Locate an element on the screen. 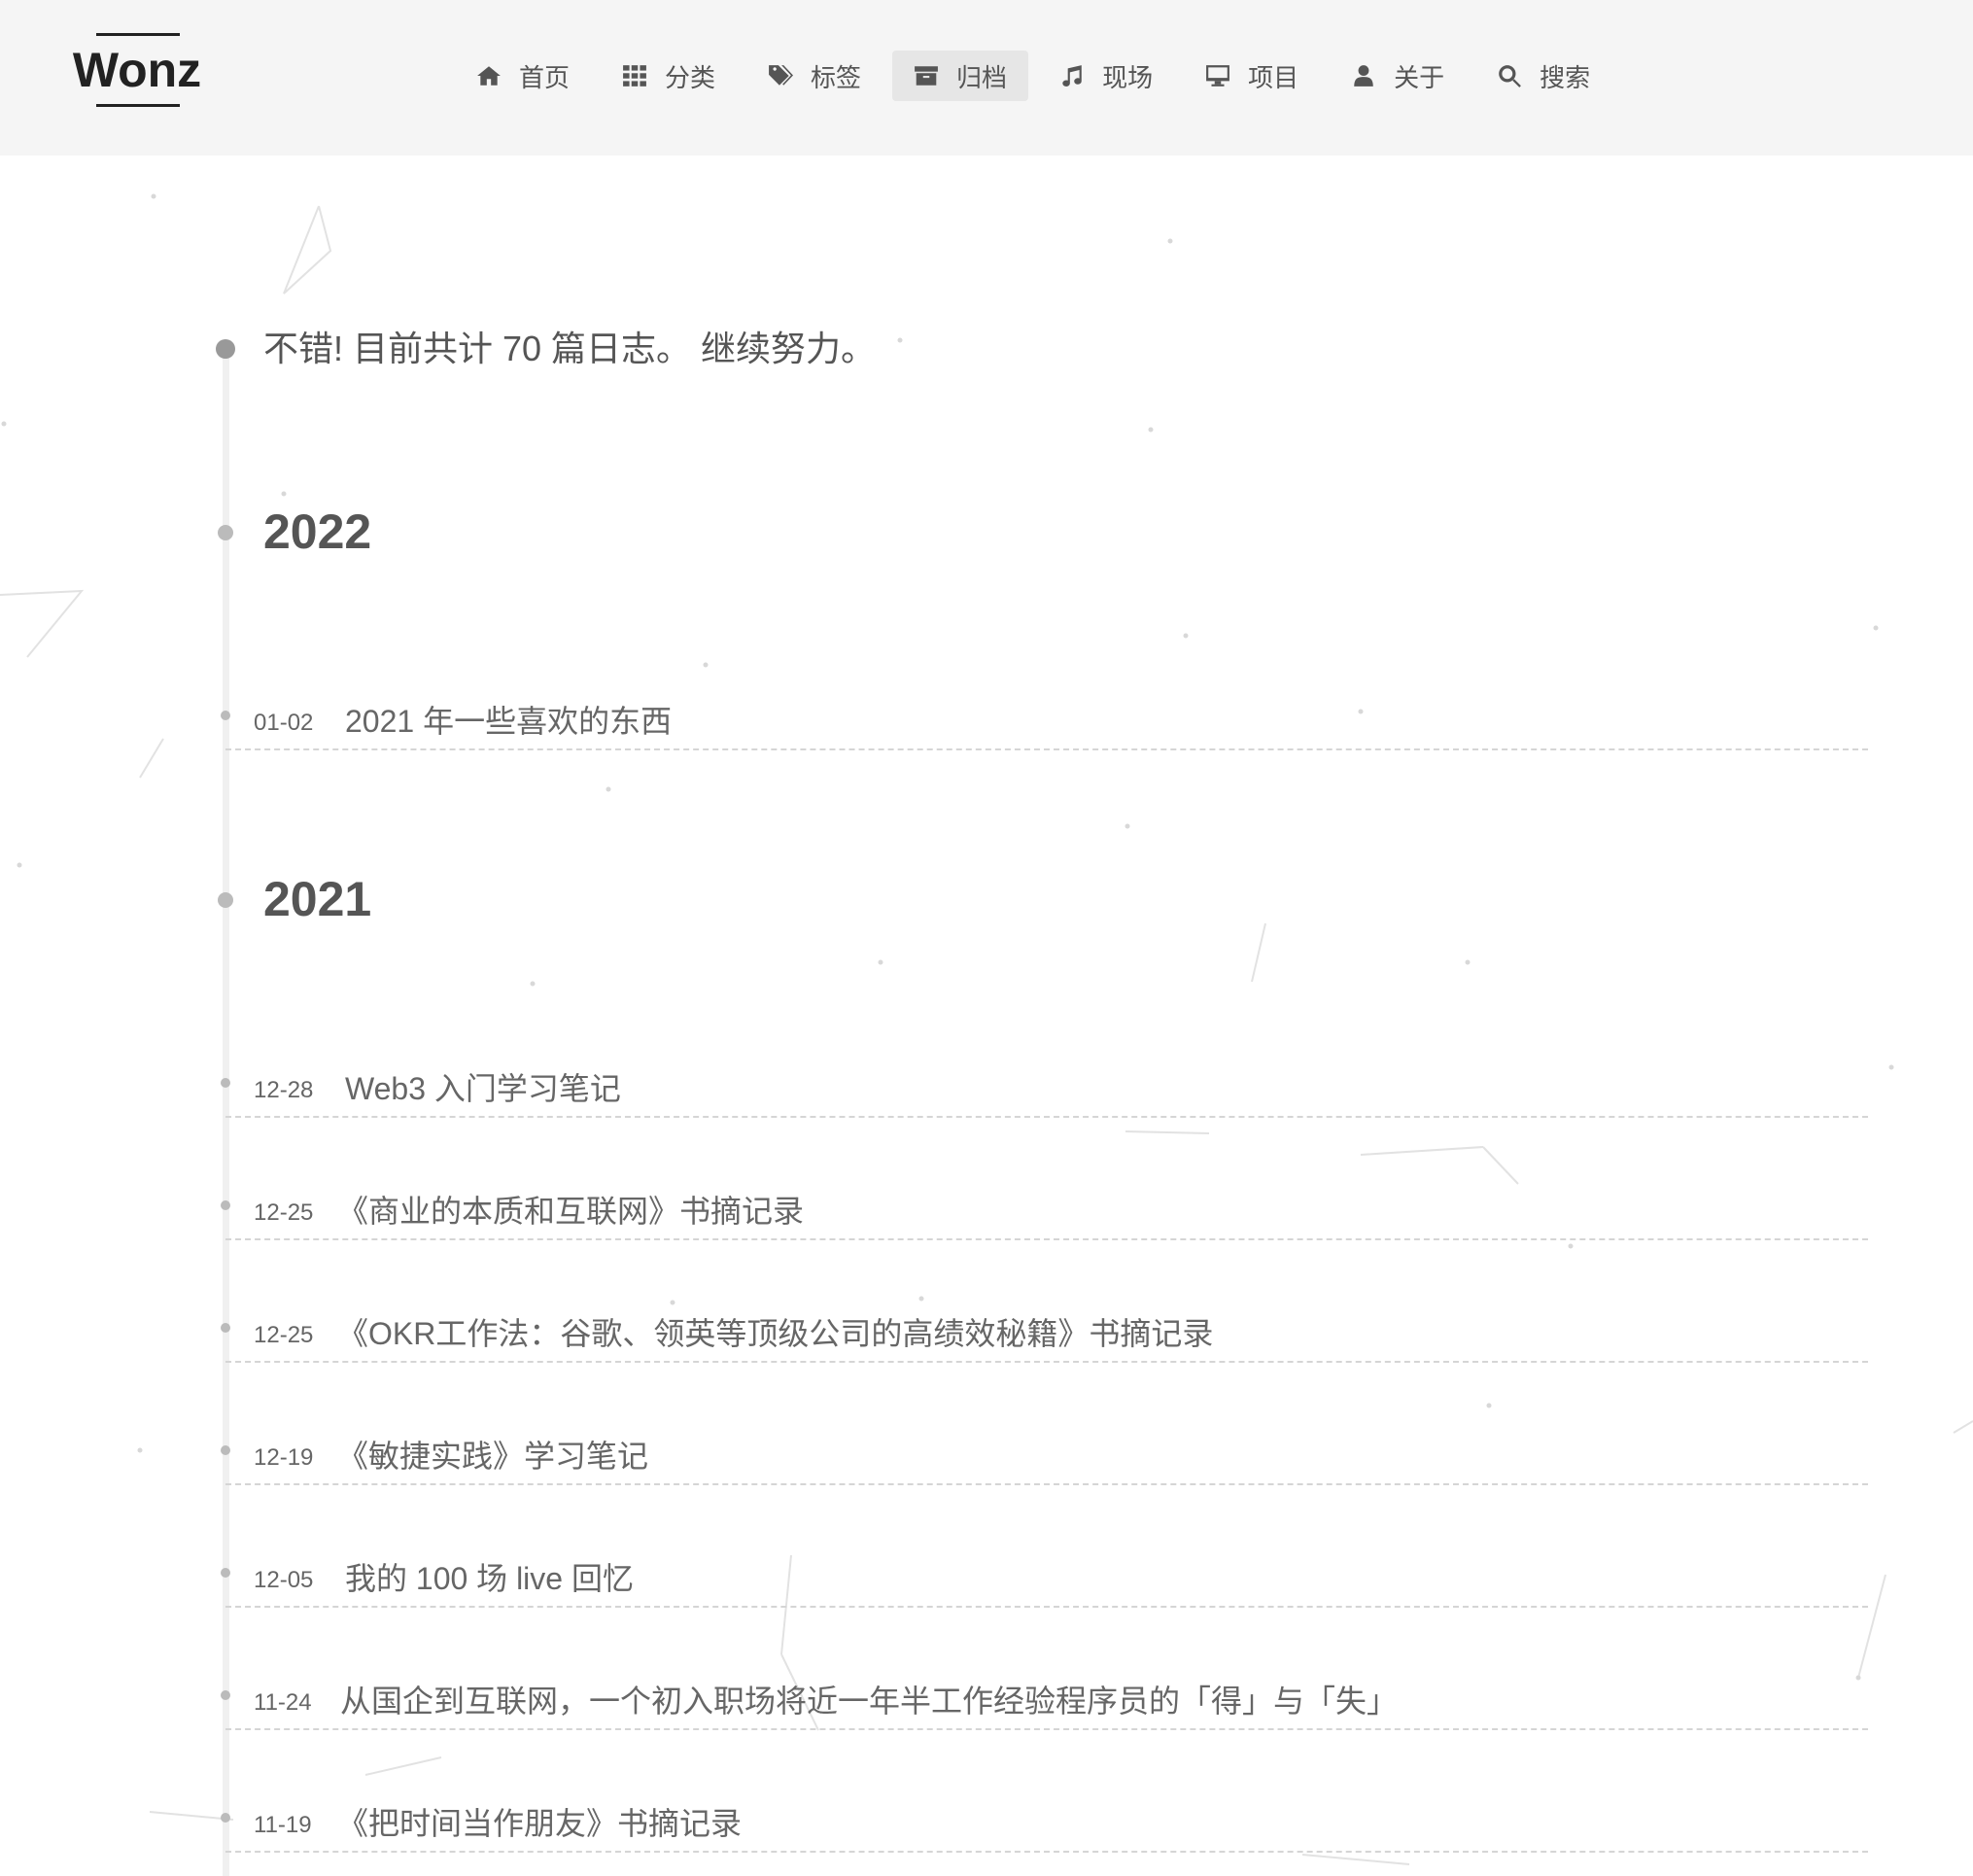  nav-label: 现场 is located at coordinates (1128, 77).